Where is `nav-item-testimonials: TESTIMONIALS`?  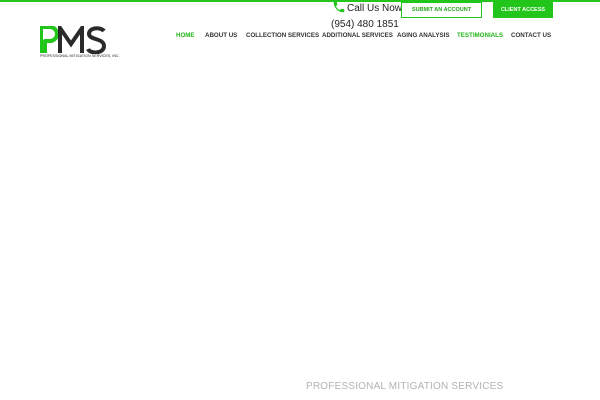
nav-item-testimonials: TESTIMONIALS is located at coordinates (480, 36).